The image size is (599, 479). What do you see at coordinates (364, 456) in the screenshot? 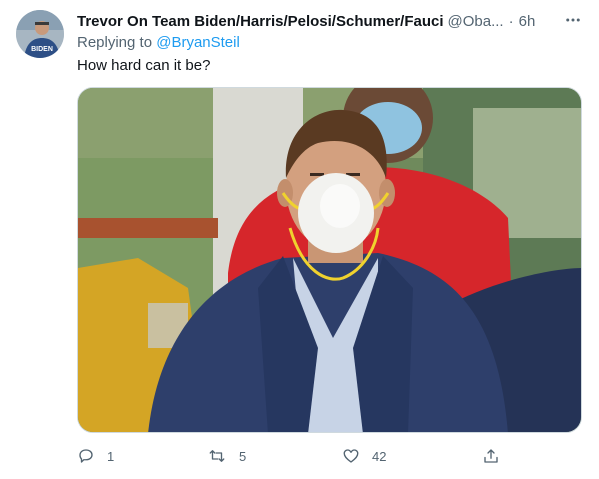
I see `like-button: 42` at bounding box center [364, 456].